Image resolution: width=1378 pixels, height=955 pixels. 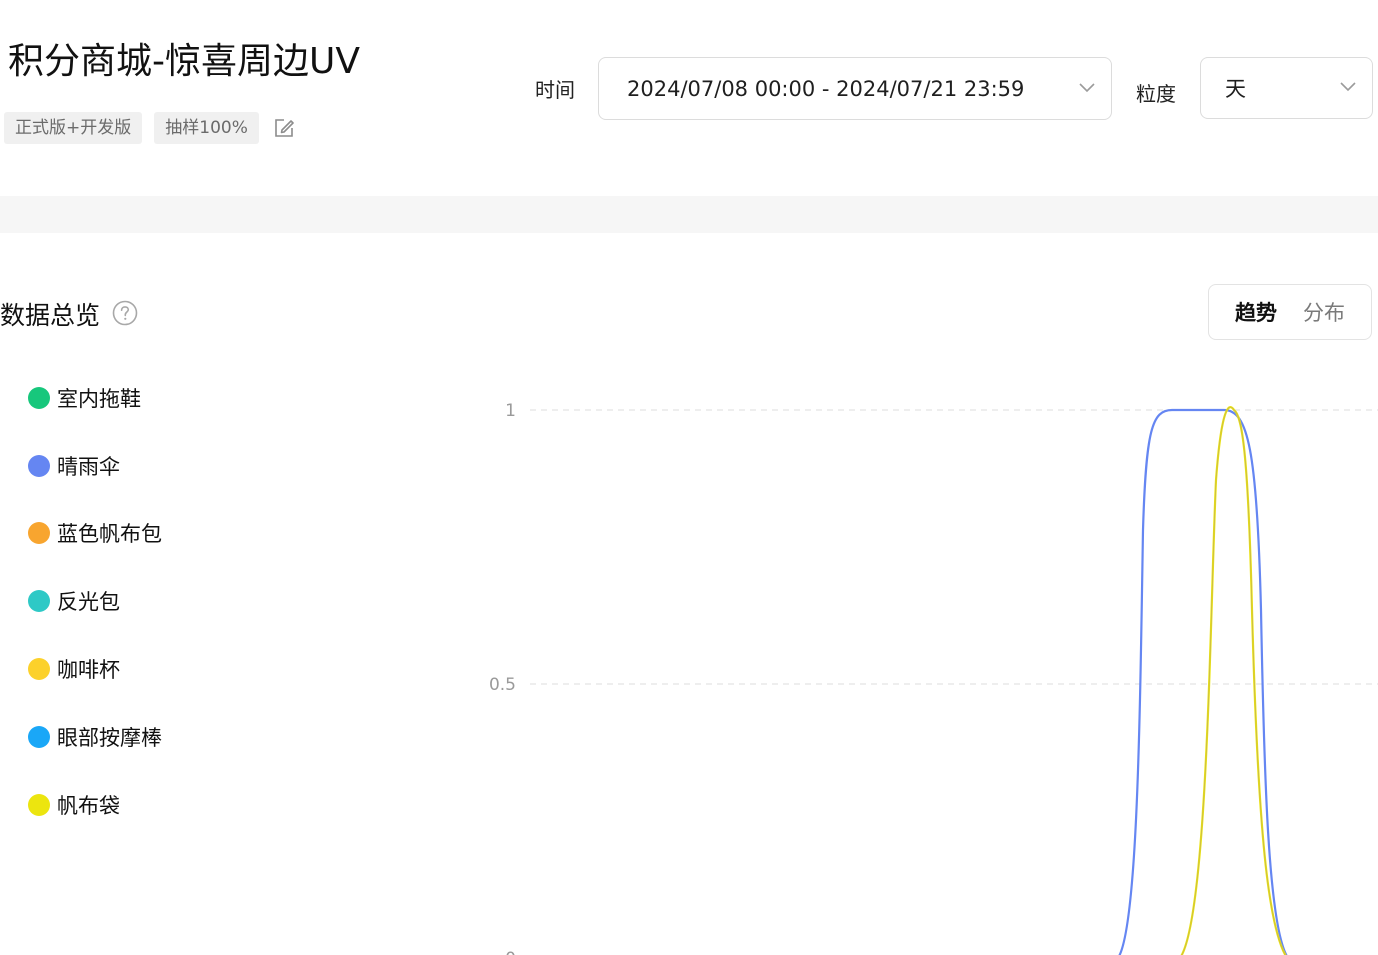 What do you see at coordinates (1203, 681) in the screenshot?
I see `series-line-umbrella` at bounding box center [1203, 681].